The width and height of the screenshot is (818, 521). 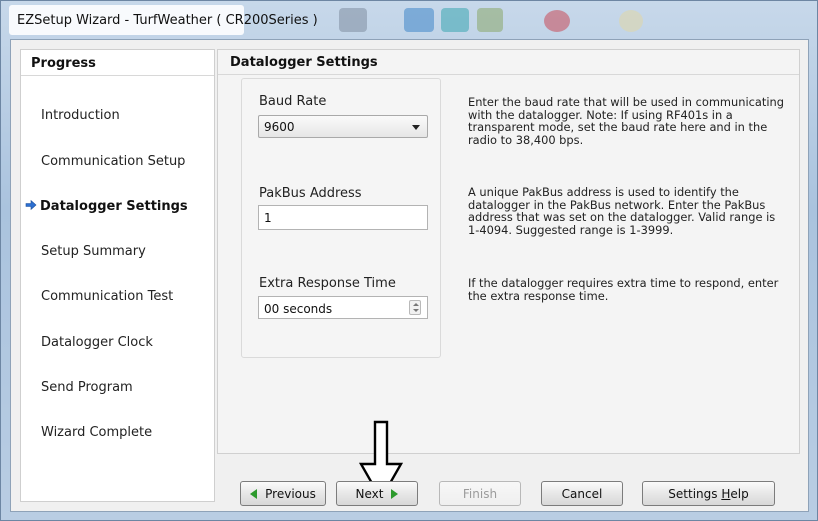 I want to click on finish-label: Finish, so click(x=480, y=494).